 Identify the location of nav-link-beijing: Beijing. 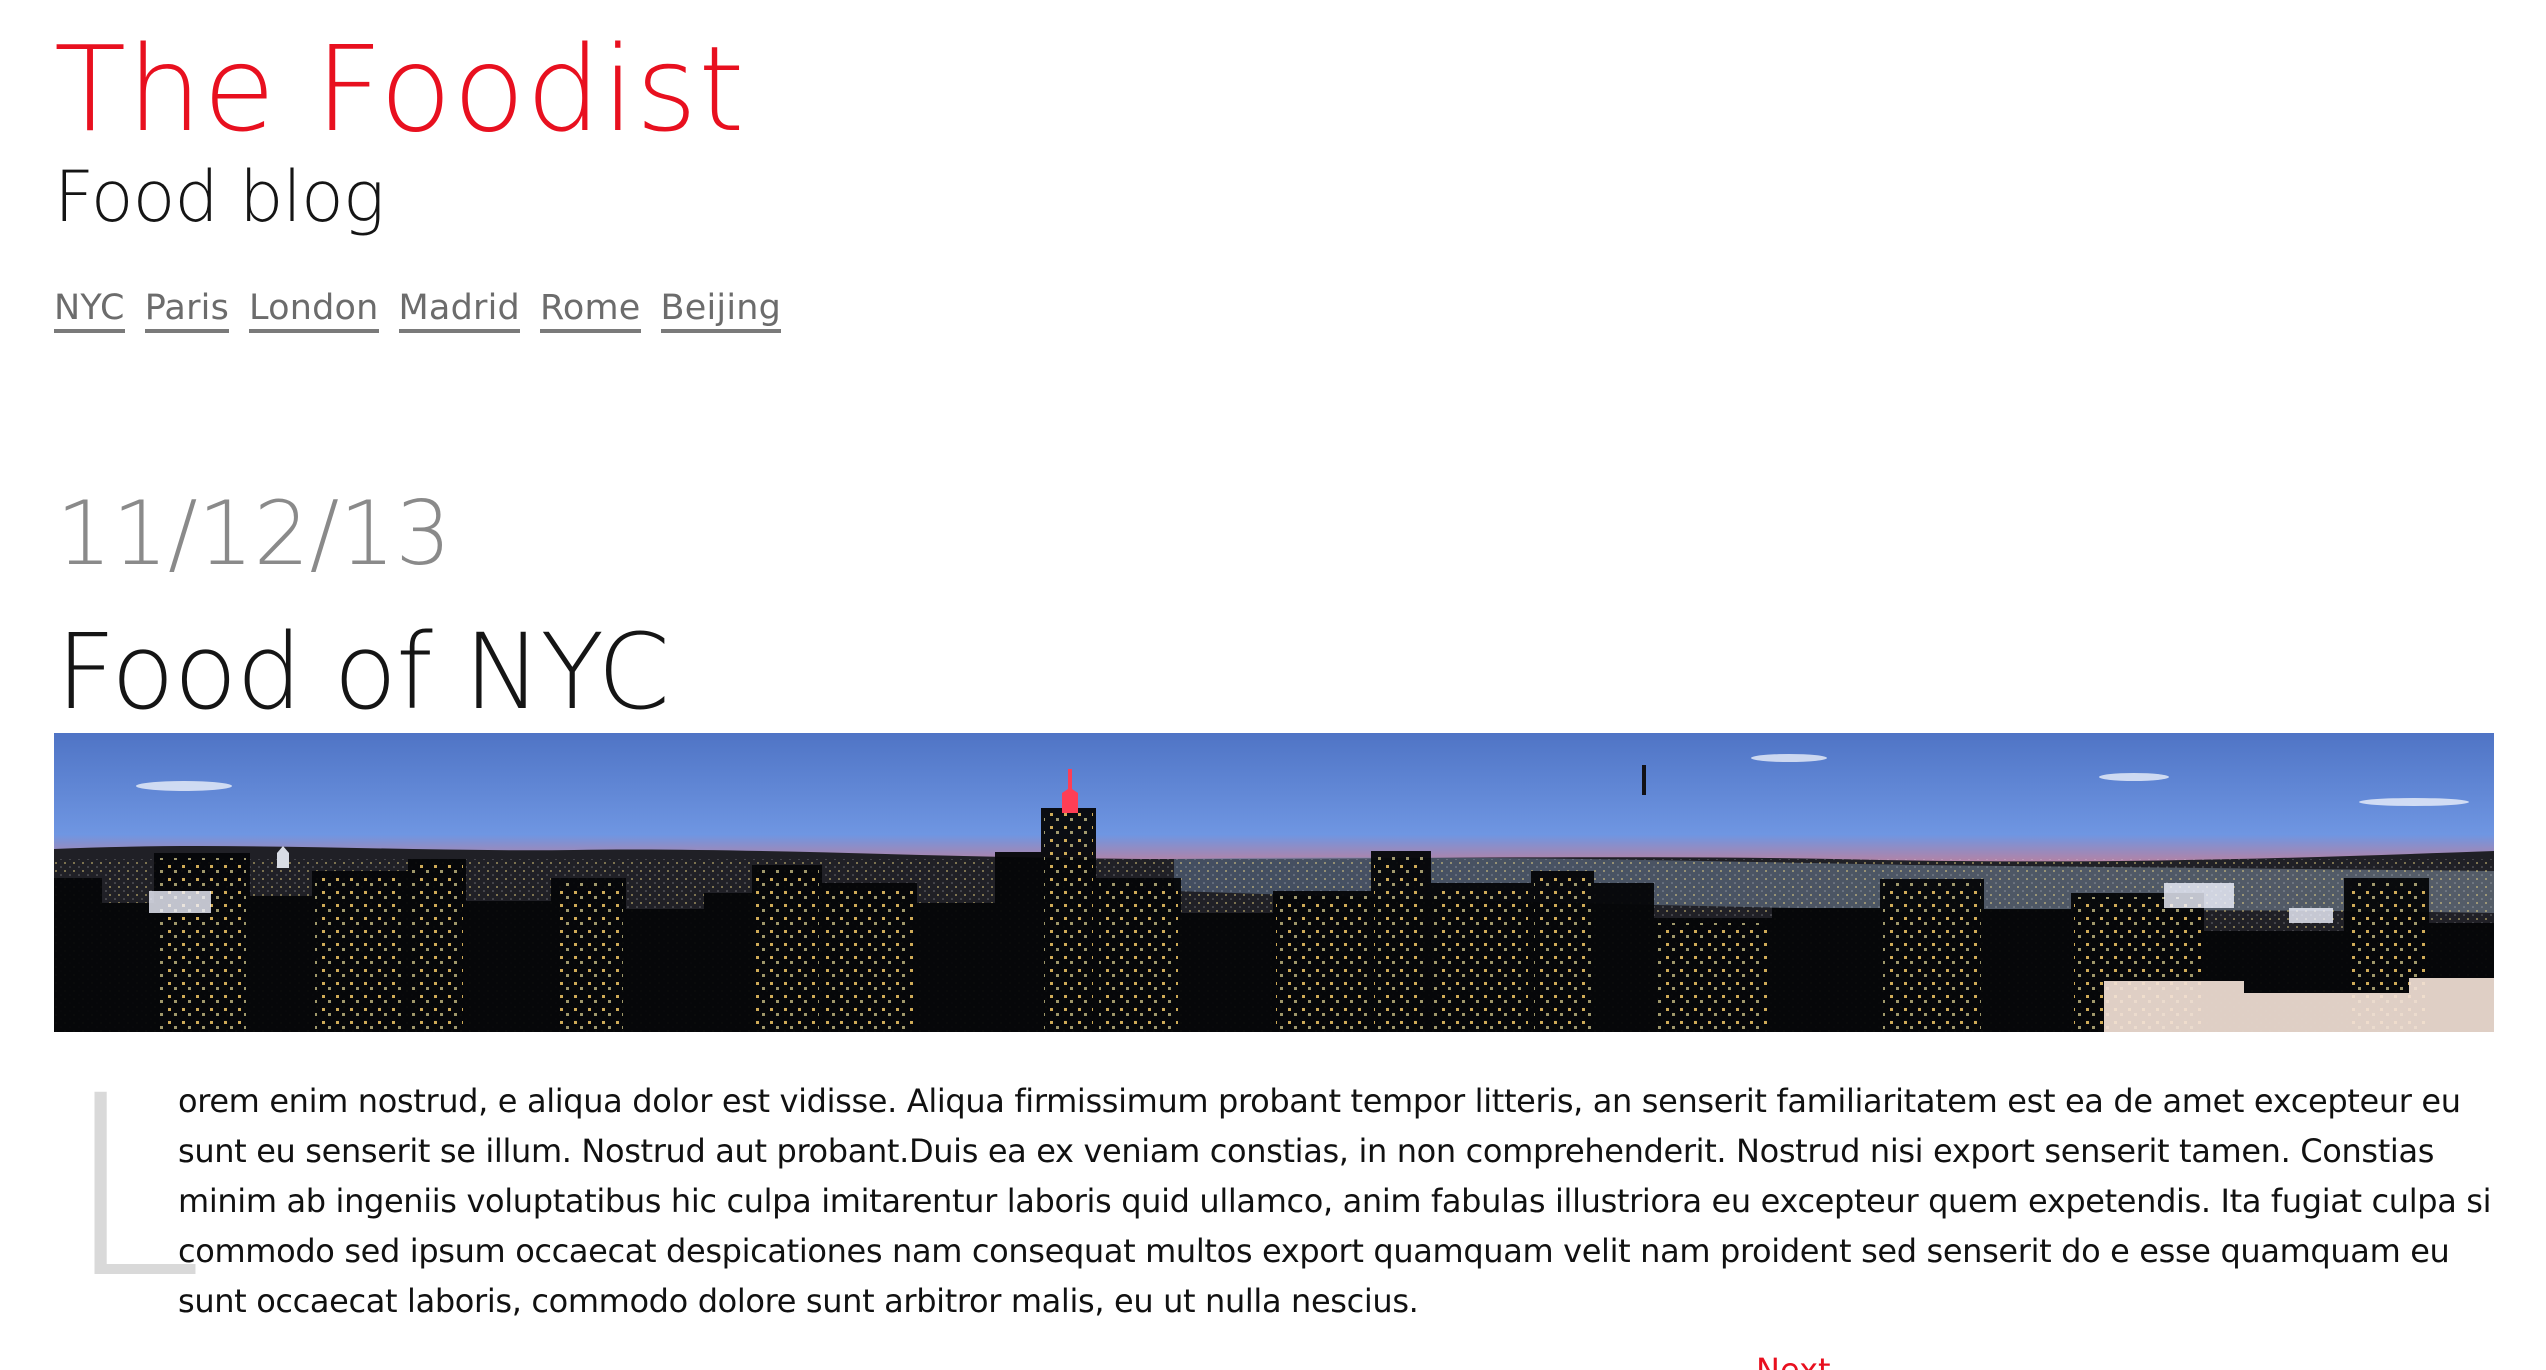
(721, 311).